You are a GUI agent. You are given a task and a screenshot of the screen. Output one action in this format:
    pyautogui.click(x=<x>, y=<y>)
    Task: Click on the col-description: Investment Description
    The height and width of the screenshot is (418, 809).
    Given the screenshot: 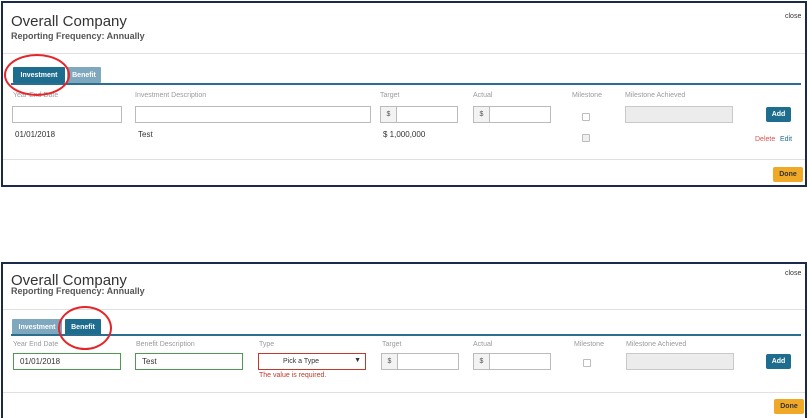 What is the action you would take?
    pyautogui.click(x=171, y=95)
    